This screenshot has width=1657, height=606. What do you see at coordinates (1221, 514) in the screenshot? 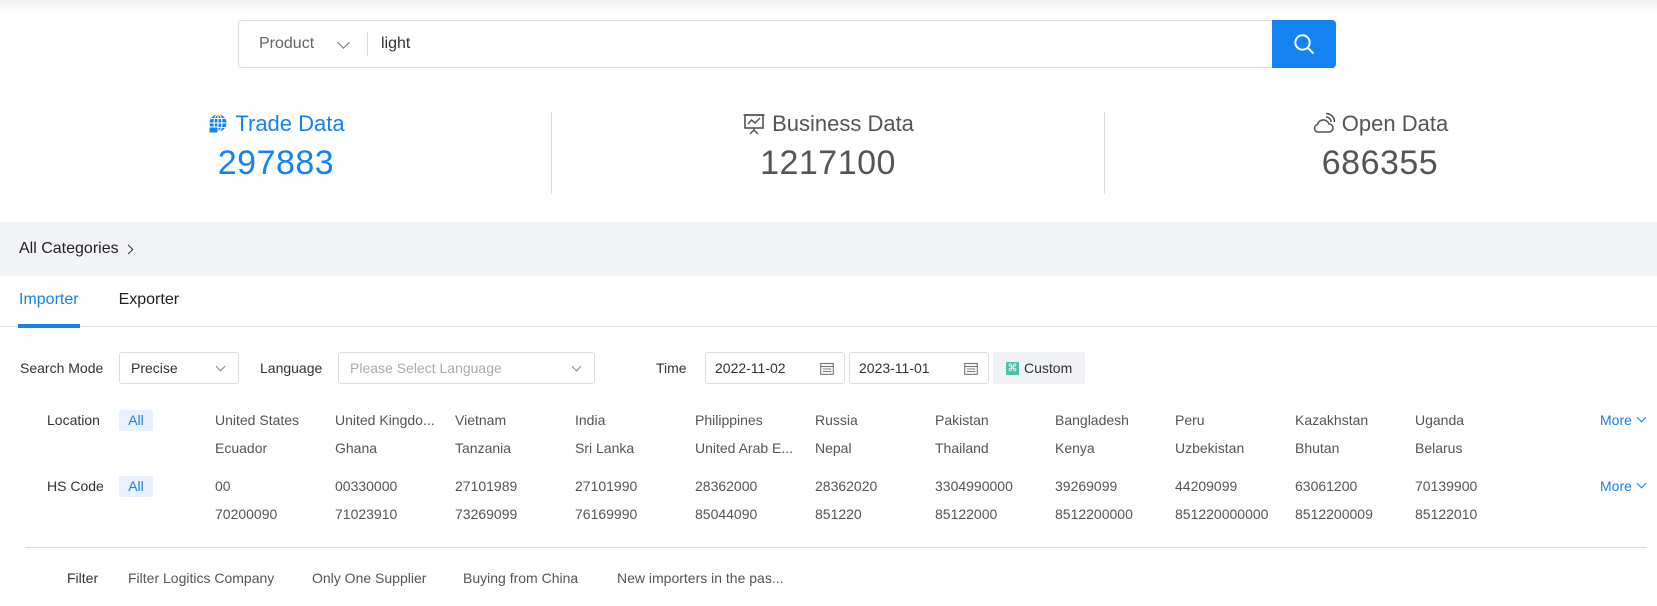
I see `hs-code-option: 851220000000` at bounding box center [1221, 514].